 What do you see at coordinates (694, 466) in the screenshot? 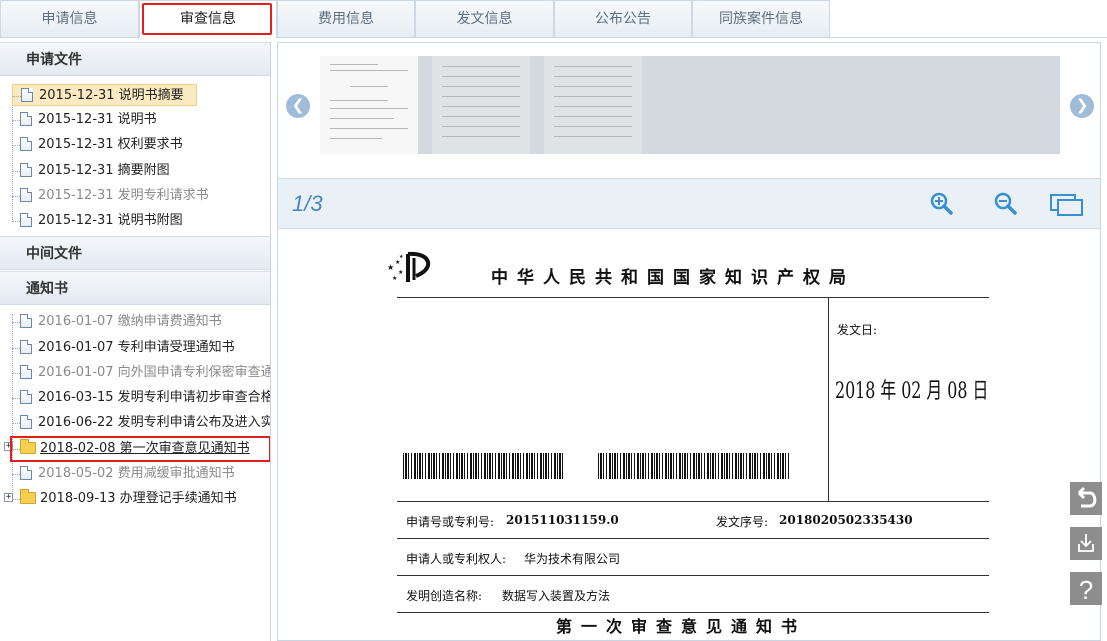
I see `barcode-right` at bounding box center [694, 466].